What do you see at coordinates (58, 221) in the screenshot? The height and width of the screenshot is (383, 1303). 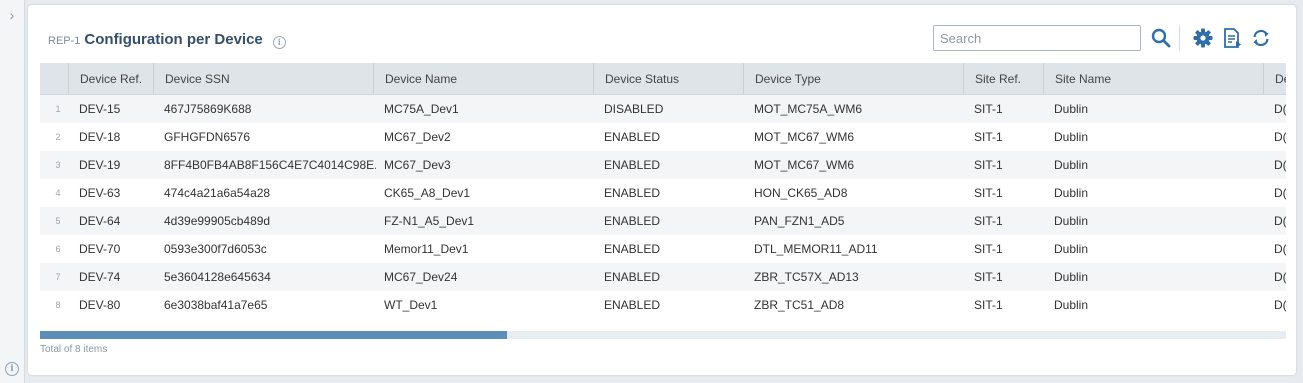 I see `row-number: 5` at bounding box center [58, 221].